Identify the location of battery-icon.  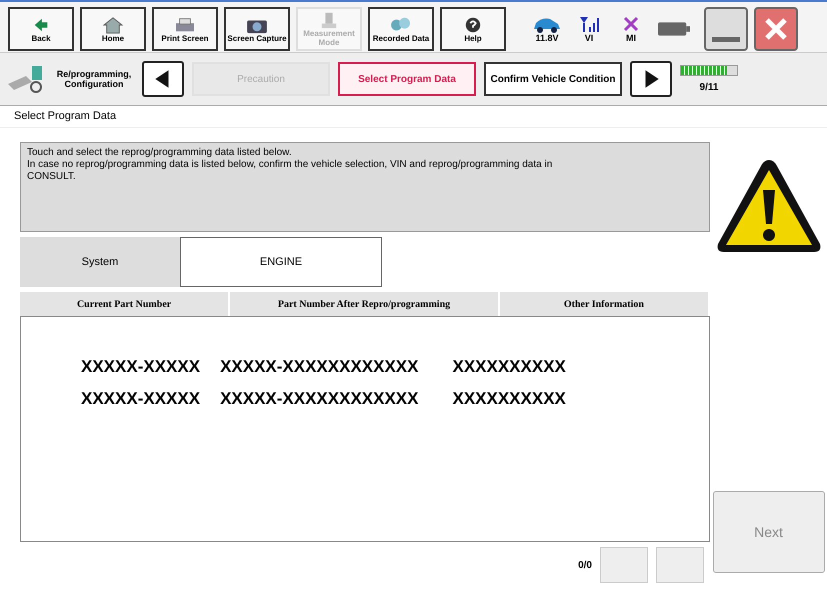
(674, 29).